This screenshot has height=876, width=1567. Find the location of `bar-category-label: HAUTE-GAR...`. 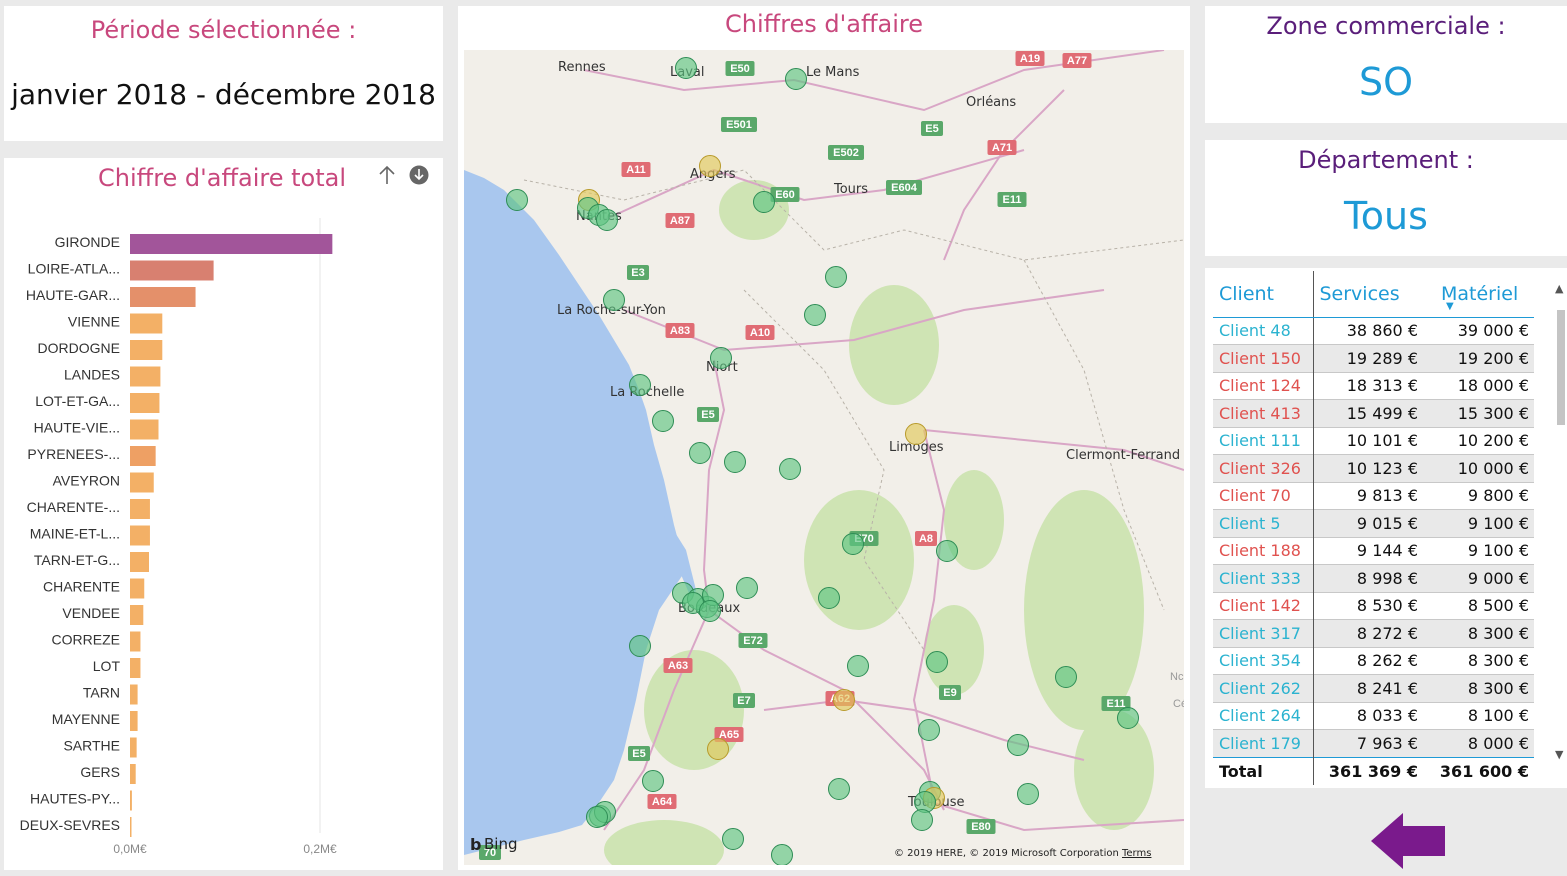

bar-category-label: HAUTE-GAR... is located at coordinates (73, 295).